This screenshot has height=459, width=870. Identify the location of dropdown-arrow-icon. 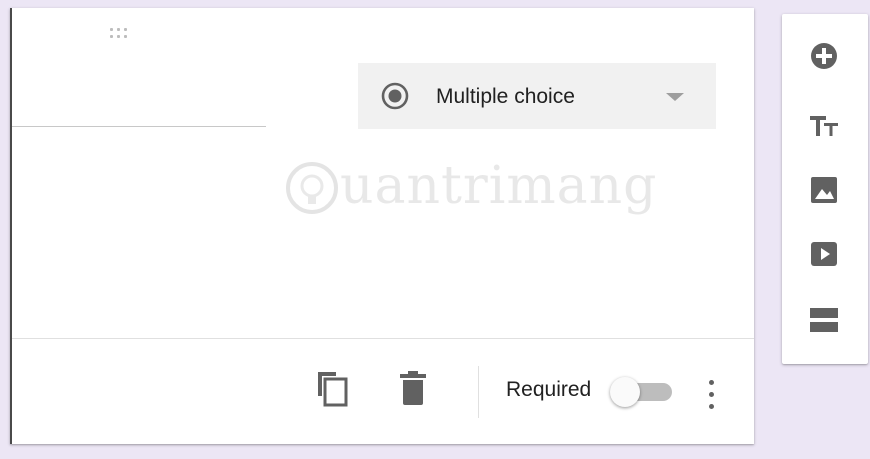
(675, 97).